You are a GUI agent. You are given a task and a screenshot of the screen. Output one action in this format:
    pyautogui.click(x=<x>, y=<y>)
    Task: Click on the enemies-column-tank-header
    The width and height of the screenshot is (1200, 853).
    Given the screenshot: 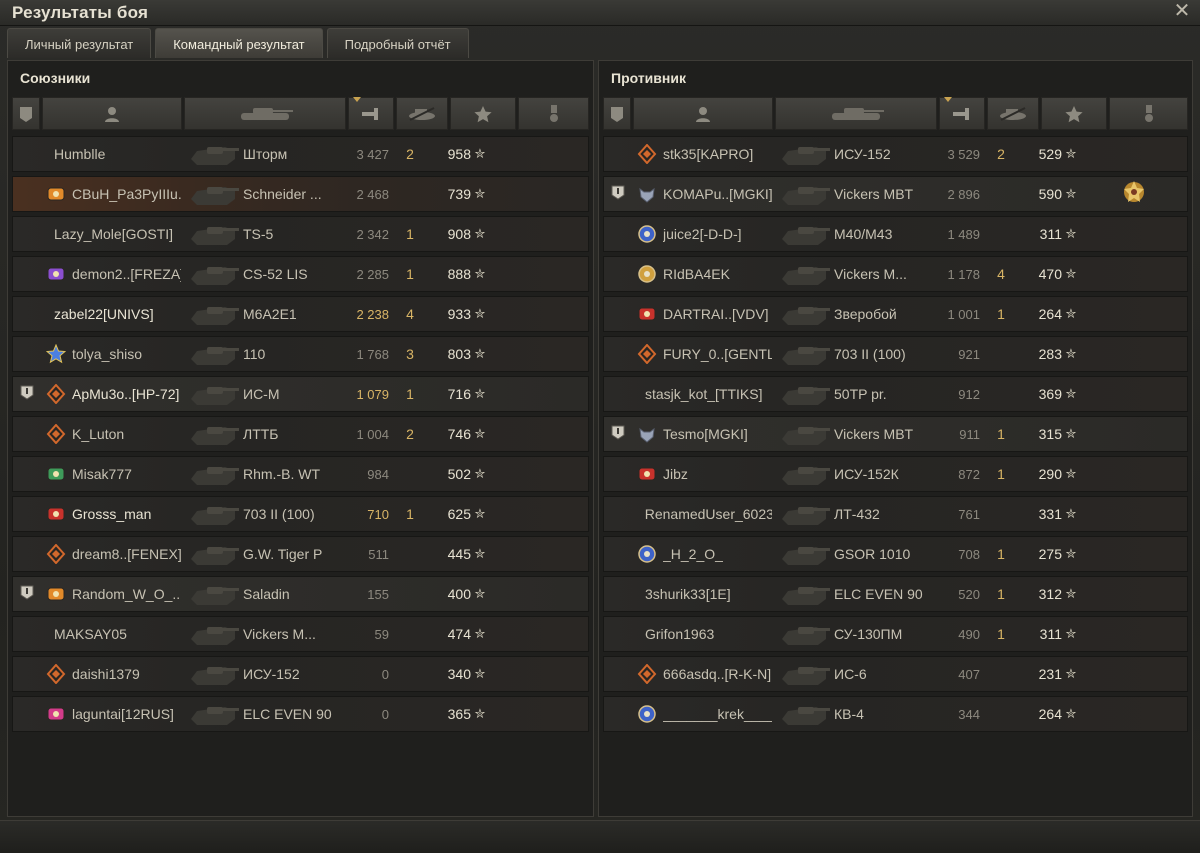 What is the action you would take?
    pyautogui.click(x=856, y=113)
    